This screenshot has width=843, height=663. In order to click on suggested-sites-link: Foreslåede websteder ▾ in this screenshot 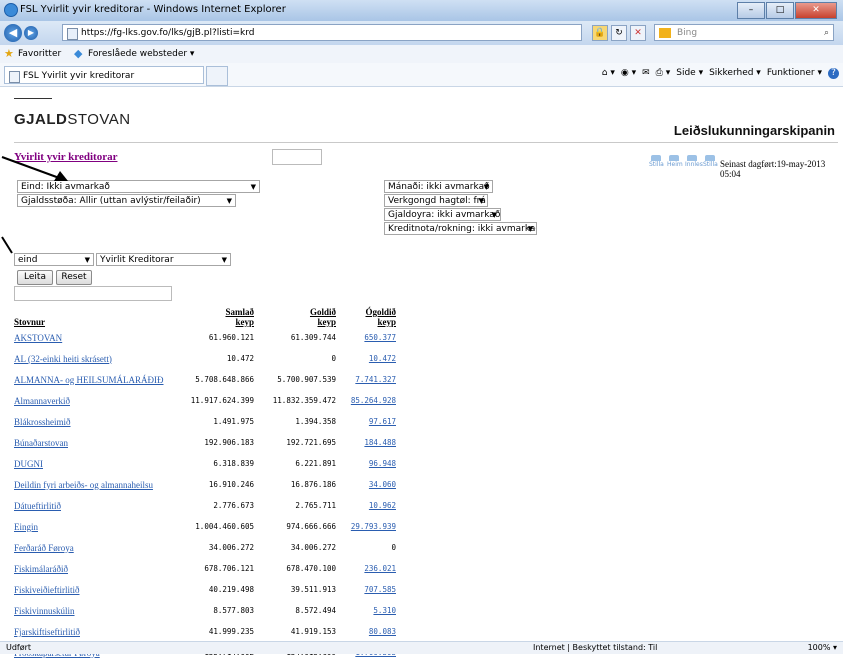, I will do `click(141, 54)`.